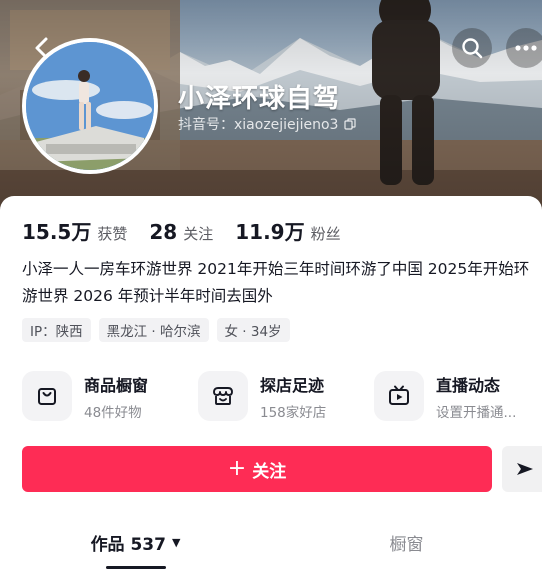  I want to click on stat-value: 28, so click(163, 232).